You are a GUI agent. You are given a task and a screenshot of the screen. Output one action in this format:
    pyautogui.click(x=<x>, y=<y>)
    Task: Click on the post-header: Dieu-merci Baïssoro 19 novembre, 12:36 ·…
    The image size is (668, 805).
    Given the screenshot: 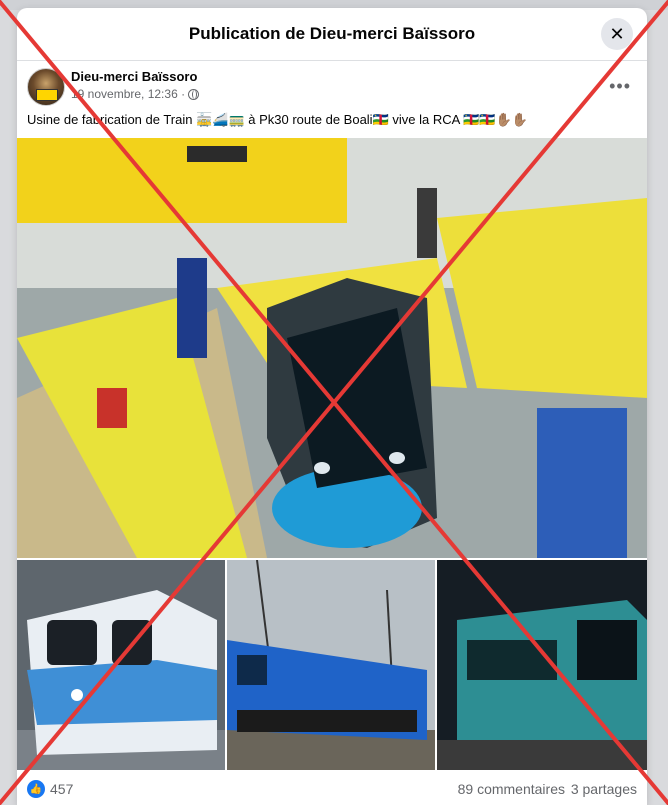 What is the action you would take?
    pyautogui.click(x=332, y=88)
    